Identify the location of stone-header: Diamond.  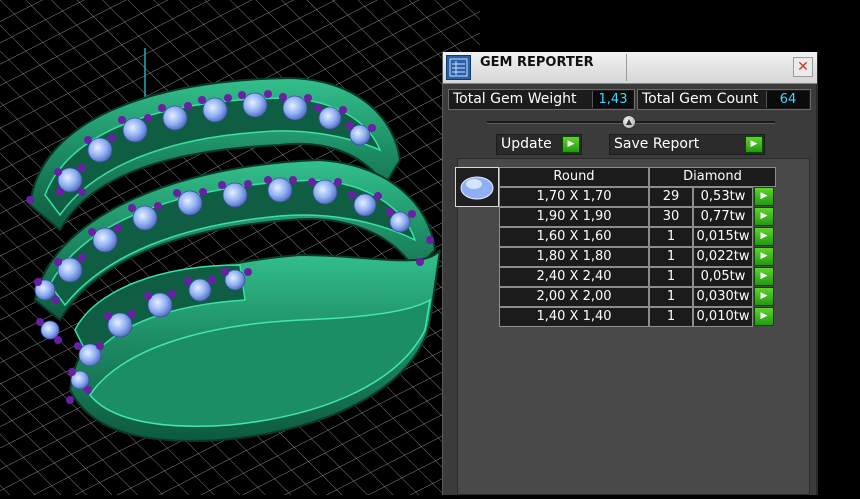
(712, 177).